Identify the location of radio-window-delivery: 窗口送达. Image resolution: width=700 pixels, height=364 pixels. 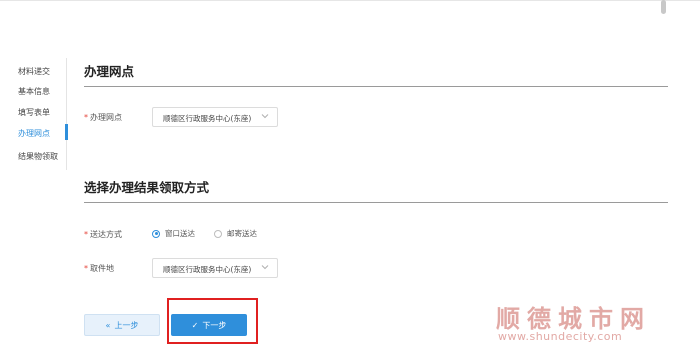
(173, 233).